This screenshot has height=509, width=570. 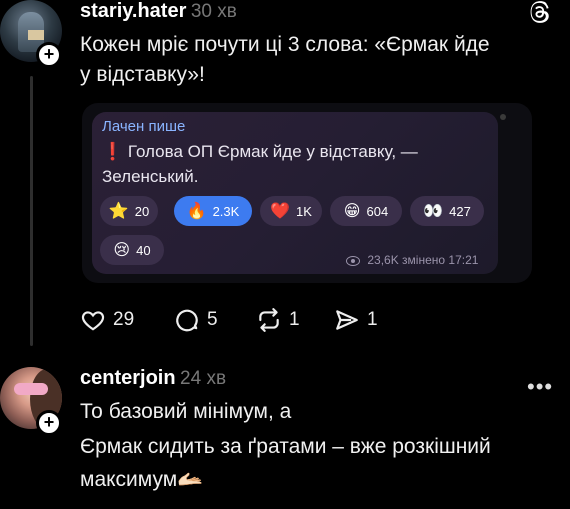 I want to click on cry-icon: 😢, so click(x=122, y=250).